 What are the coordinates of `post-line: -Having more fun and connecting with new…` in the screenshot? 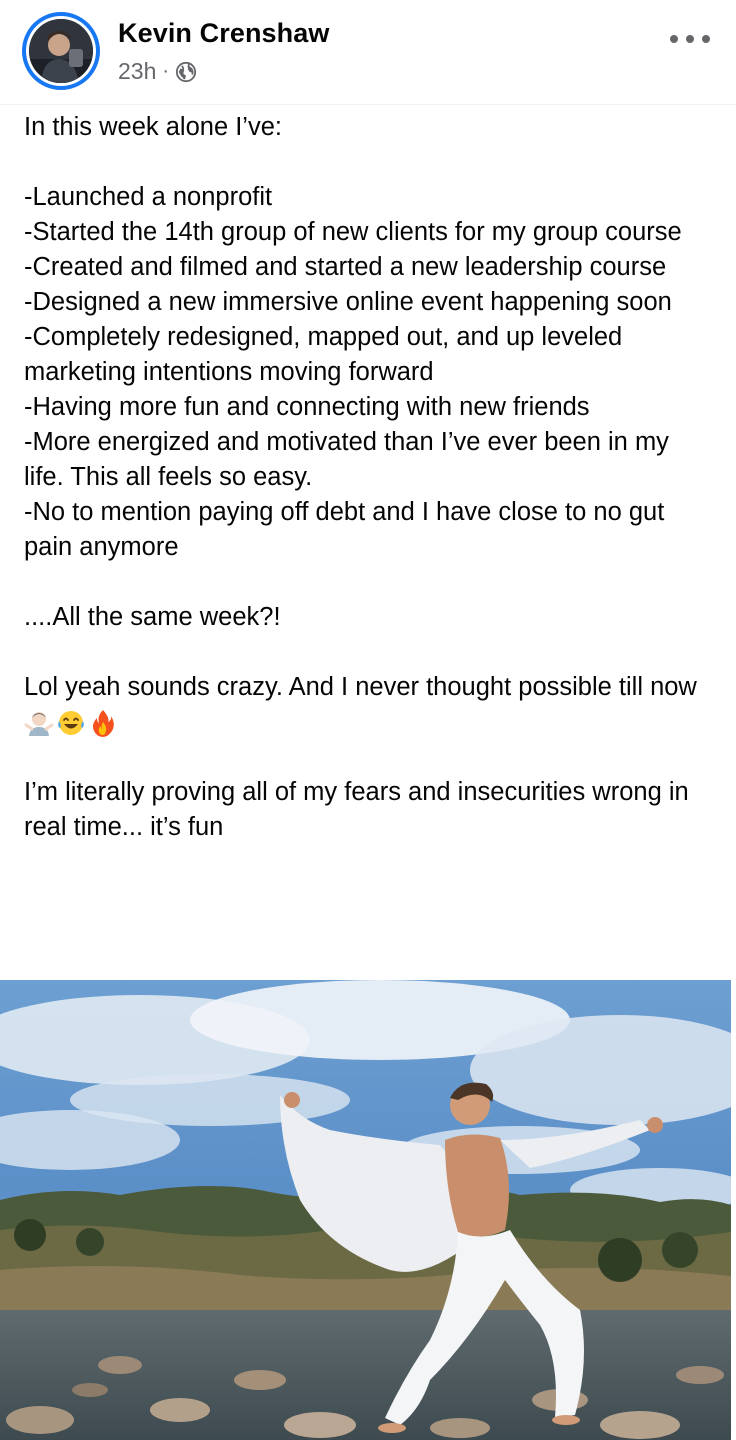 It's located at (307, 407).